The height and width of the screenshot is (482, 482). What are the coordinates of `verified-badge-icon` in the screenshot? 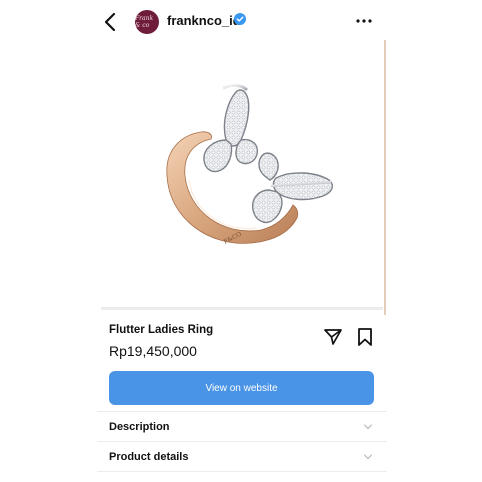 It's located at (240, 19).